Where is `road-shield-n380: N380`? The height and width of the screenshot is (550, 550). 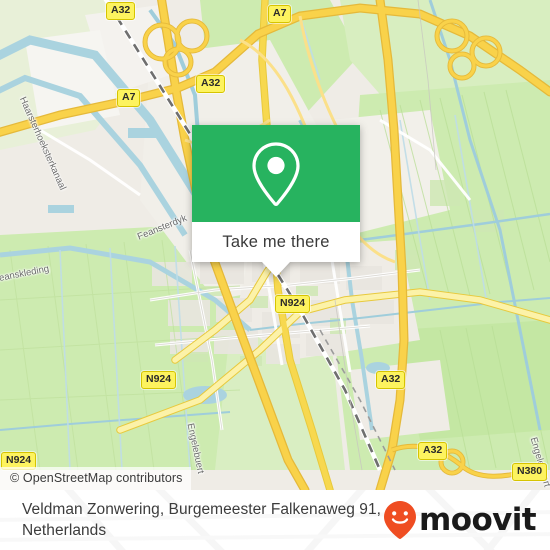
road-shield-n380: N380 is located at coordinates (530, 472).